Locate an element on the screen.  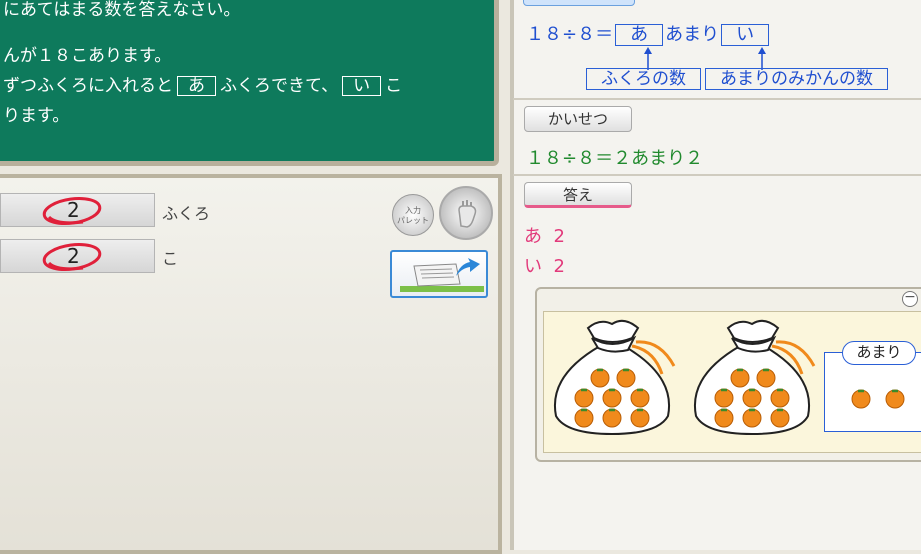
answer-row-a: あ 2 is located at coordinates (544, 235).